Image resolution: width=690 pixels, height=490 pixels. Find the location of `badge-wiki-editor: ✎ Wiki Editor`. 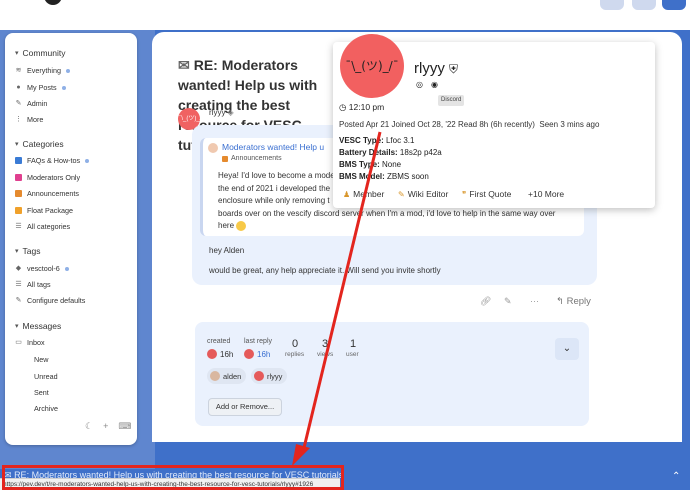

badge-wiki-editor: ✎ Wiki Editor is located at coordinates (423, 194).